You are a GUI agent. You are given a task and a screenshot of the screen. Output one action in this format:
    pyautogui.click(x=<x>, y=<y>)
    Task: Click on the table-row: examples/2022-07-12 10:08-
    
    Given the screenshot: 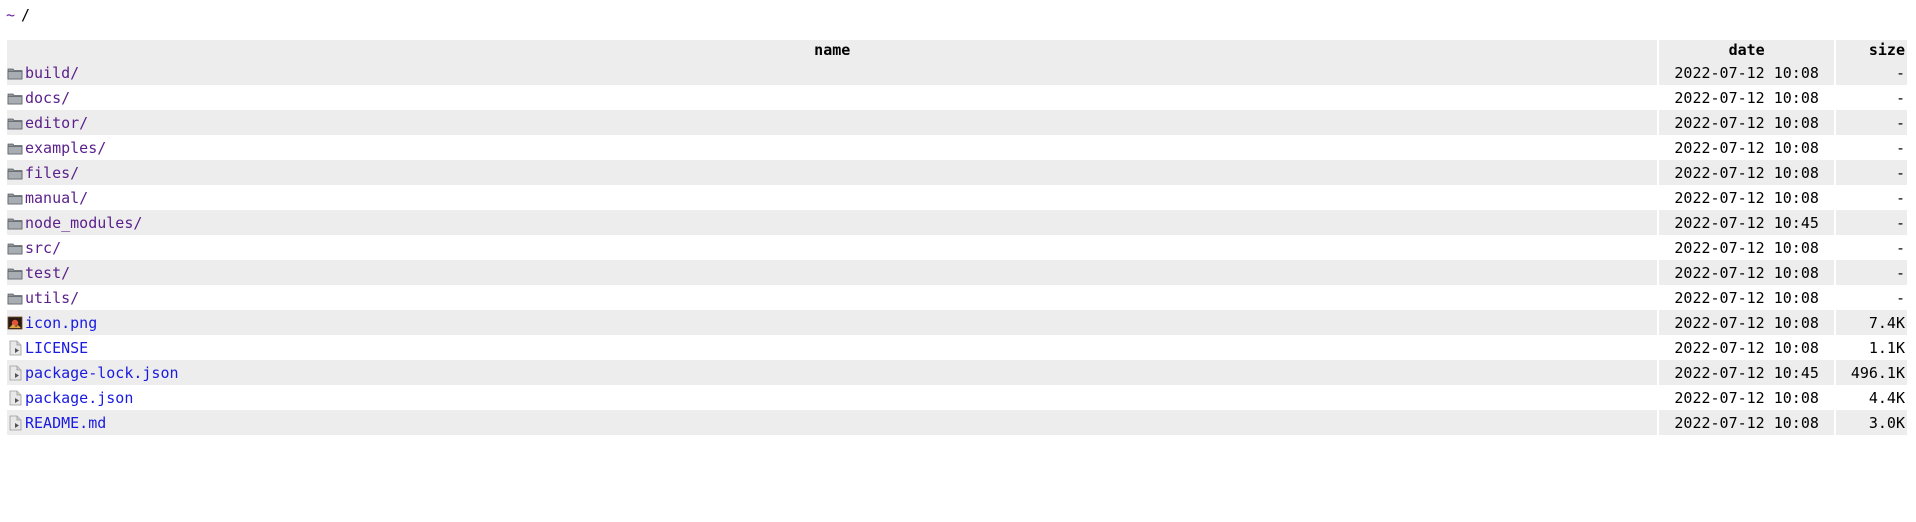 What is the action you would take?
    pyautogui.click(x=957, y=147)
    